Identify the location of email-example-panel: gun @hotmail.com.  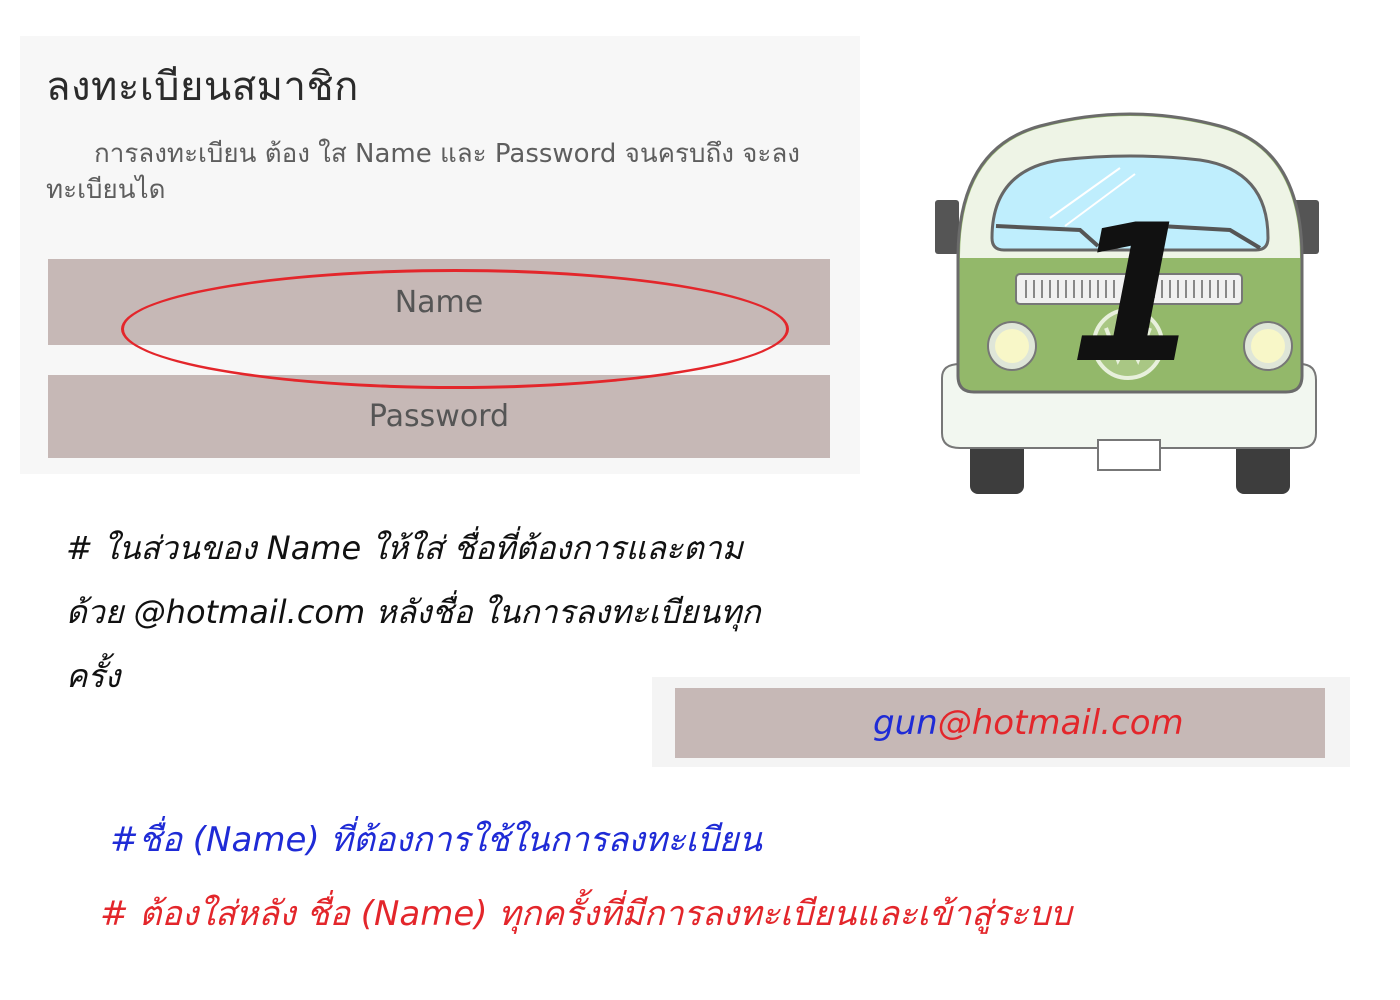
(1001, 722).